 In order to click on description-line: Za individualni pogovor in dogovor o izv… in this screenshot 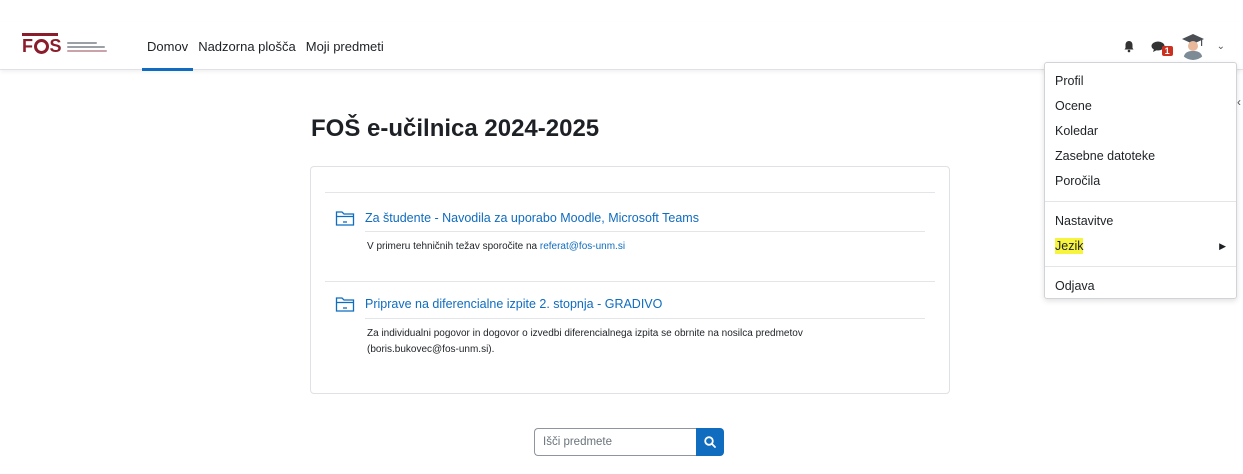, I will do `click(585, 333)`.